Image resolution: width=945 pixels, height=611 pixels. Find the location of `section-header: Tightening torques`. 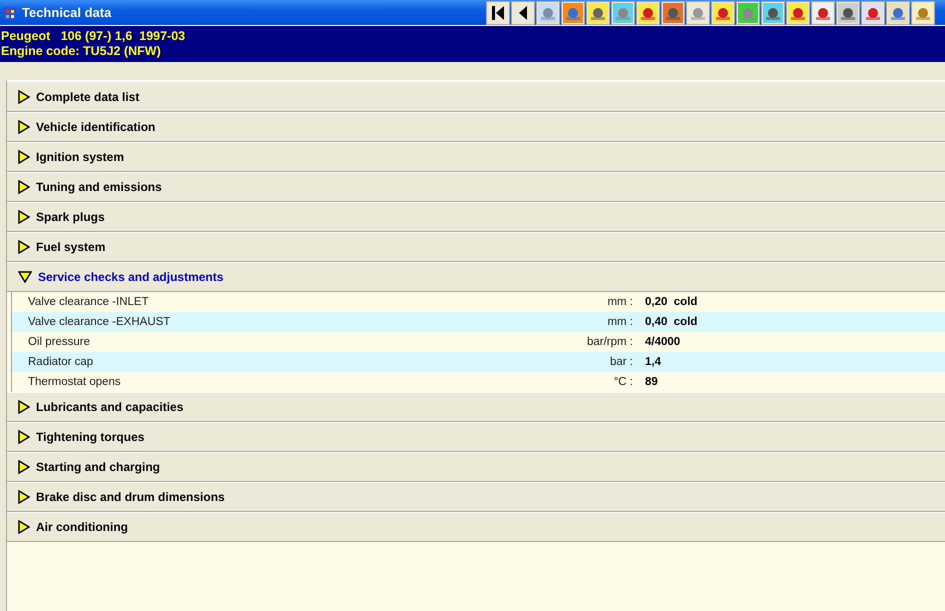

section-header: Tightening torques is located at coordinates (476, 437).